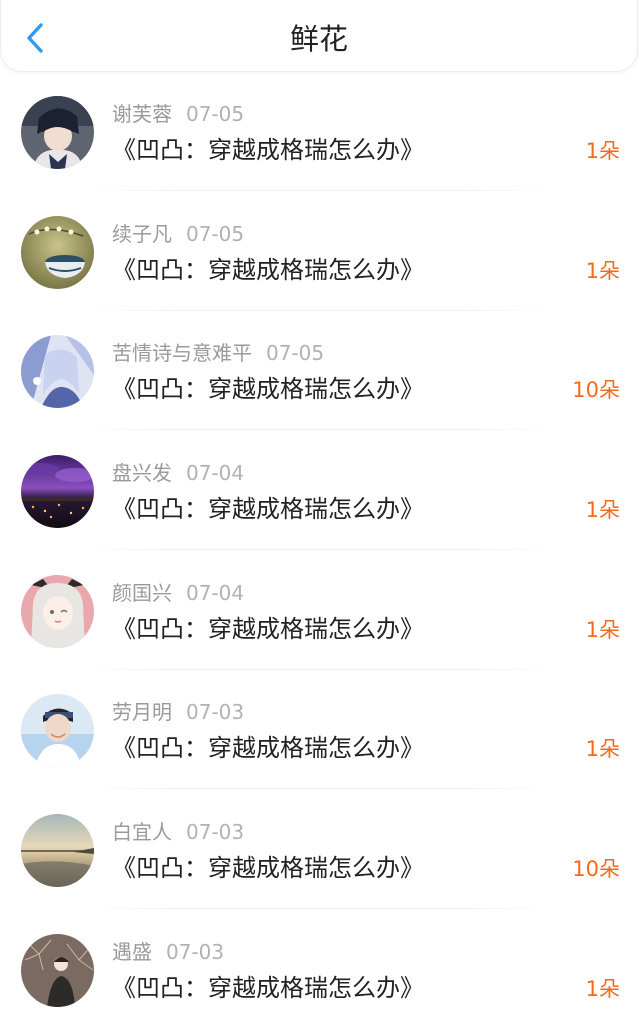  What do you see at coordinates (57, 851) in the screenshot?
I see `avatar-sunset-sea-icon` at bounding box center [57, 851].